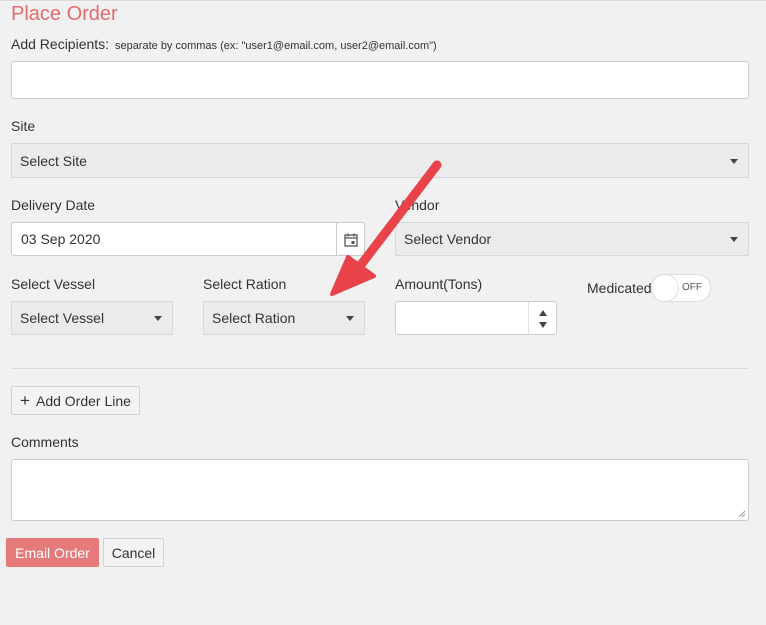  Describe the element at coordinates (681, 288) in the screenshot. I see `medicated-toggle: OFF` at that location.